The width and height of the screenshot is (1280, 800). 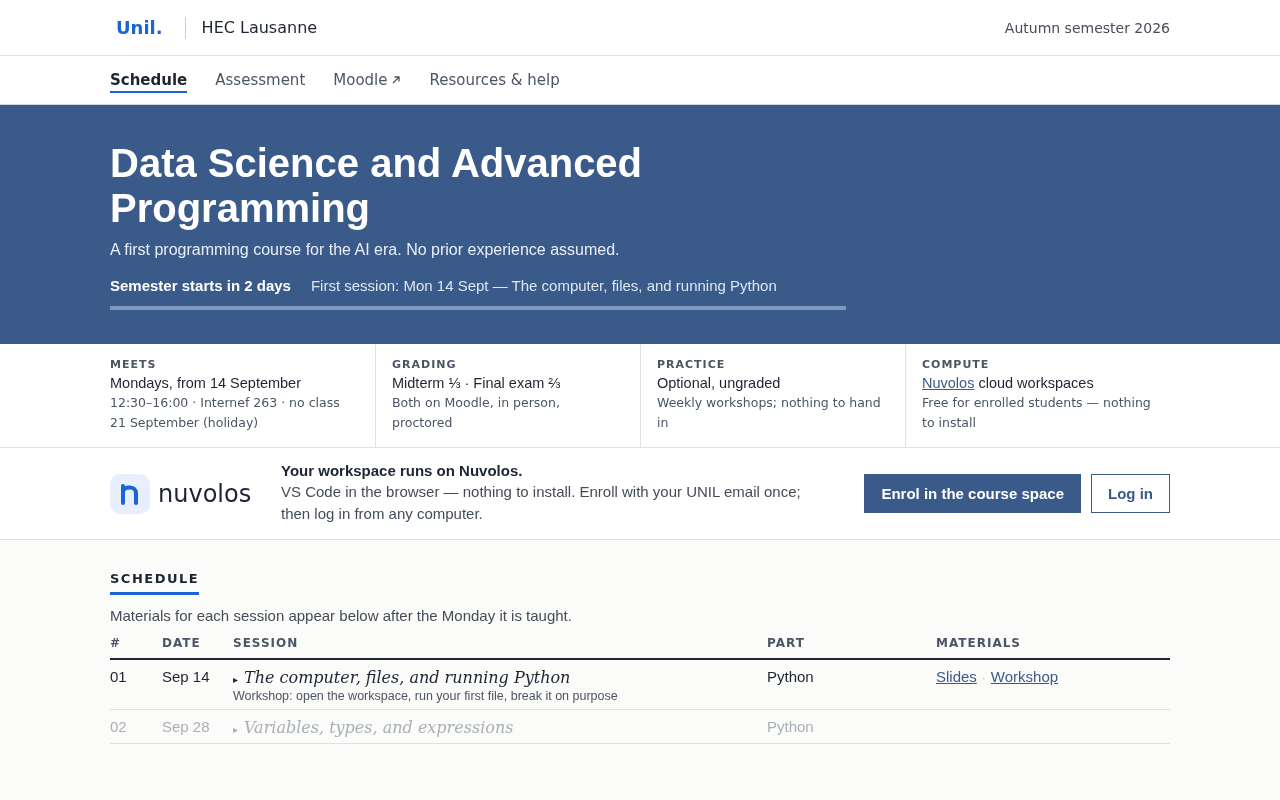 What do you see at coordinates (225, 413) in the screenshot?
I see `fact-detail: 12:30–16:00 · Internef 263 · no class 21 September (holiday)` at bounding box center [225, 413].